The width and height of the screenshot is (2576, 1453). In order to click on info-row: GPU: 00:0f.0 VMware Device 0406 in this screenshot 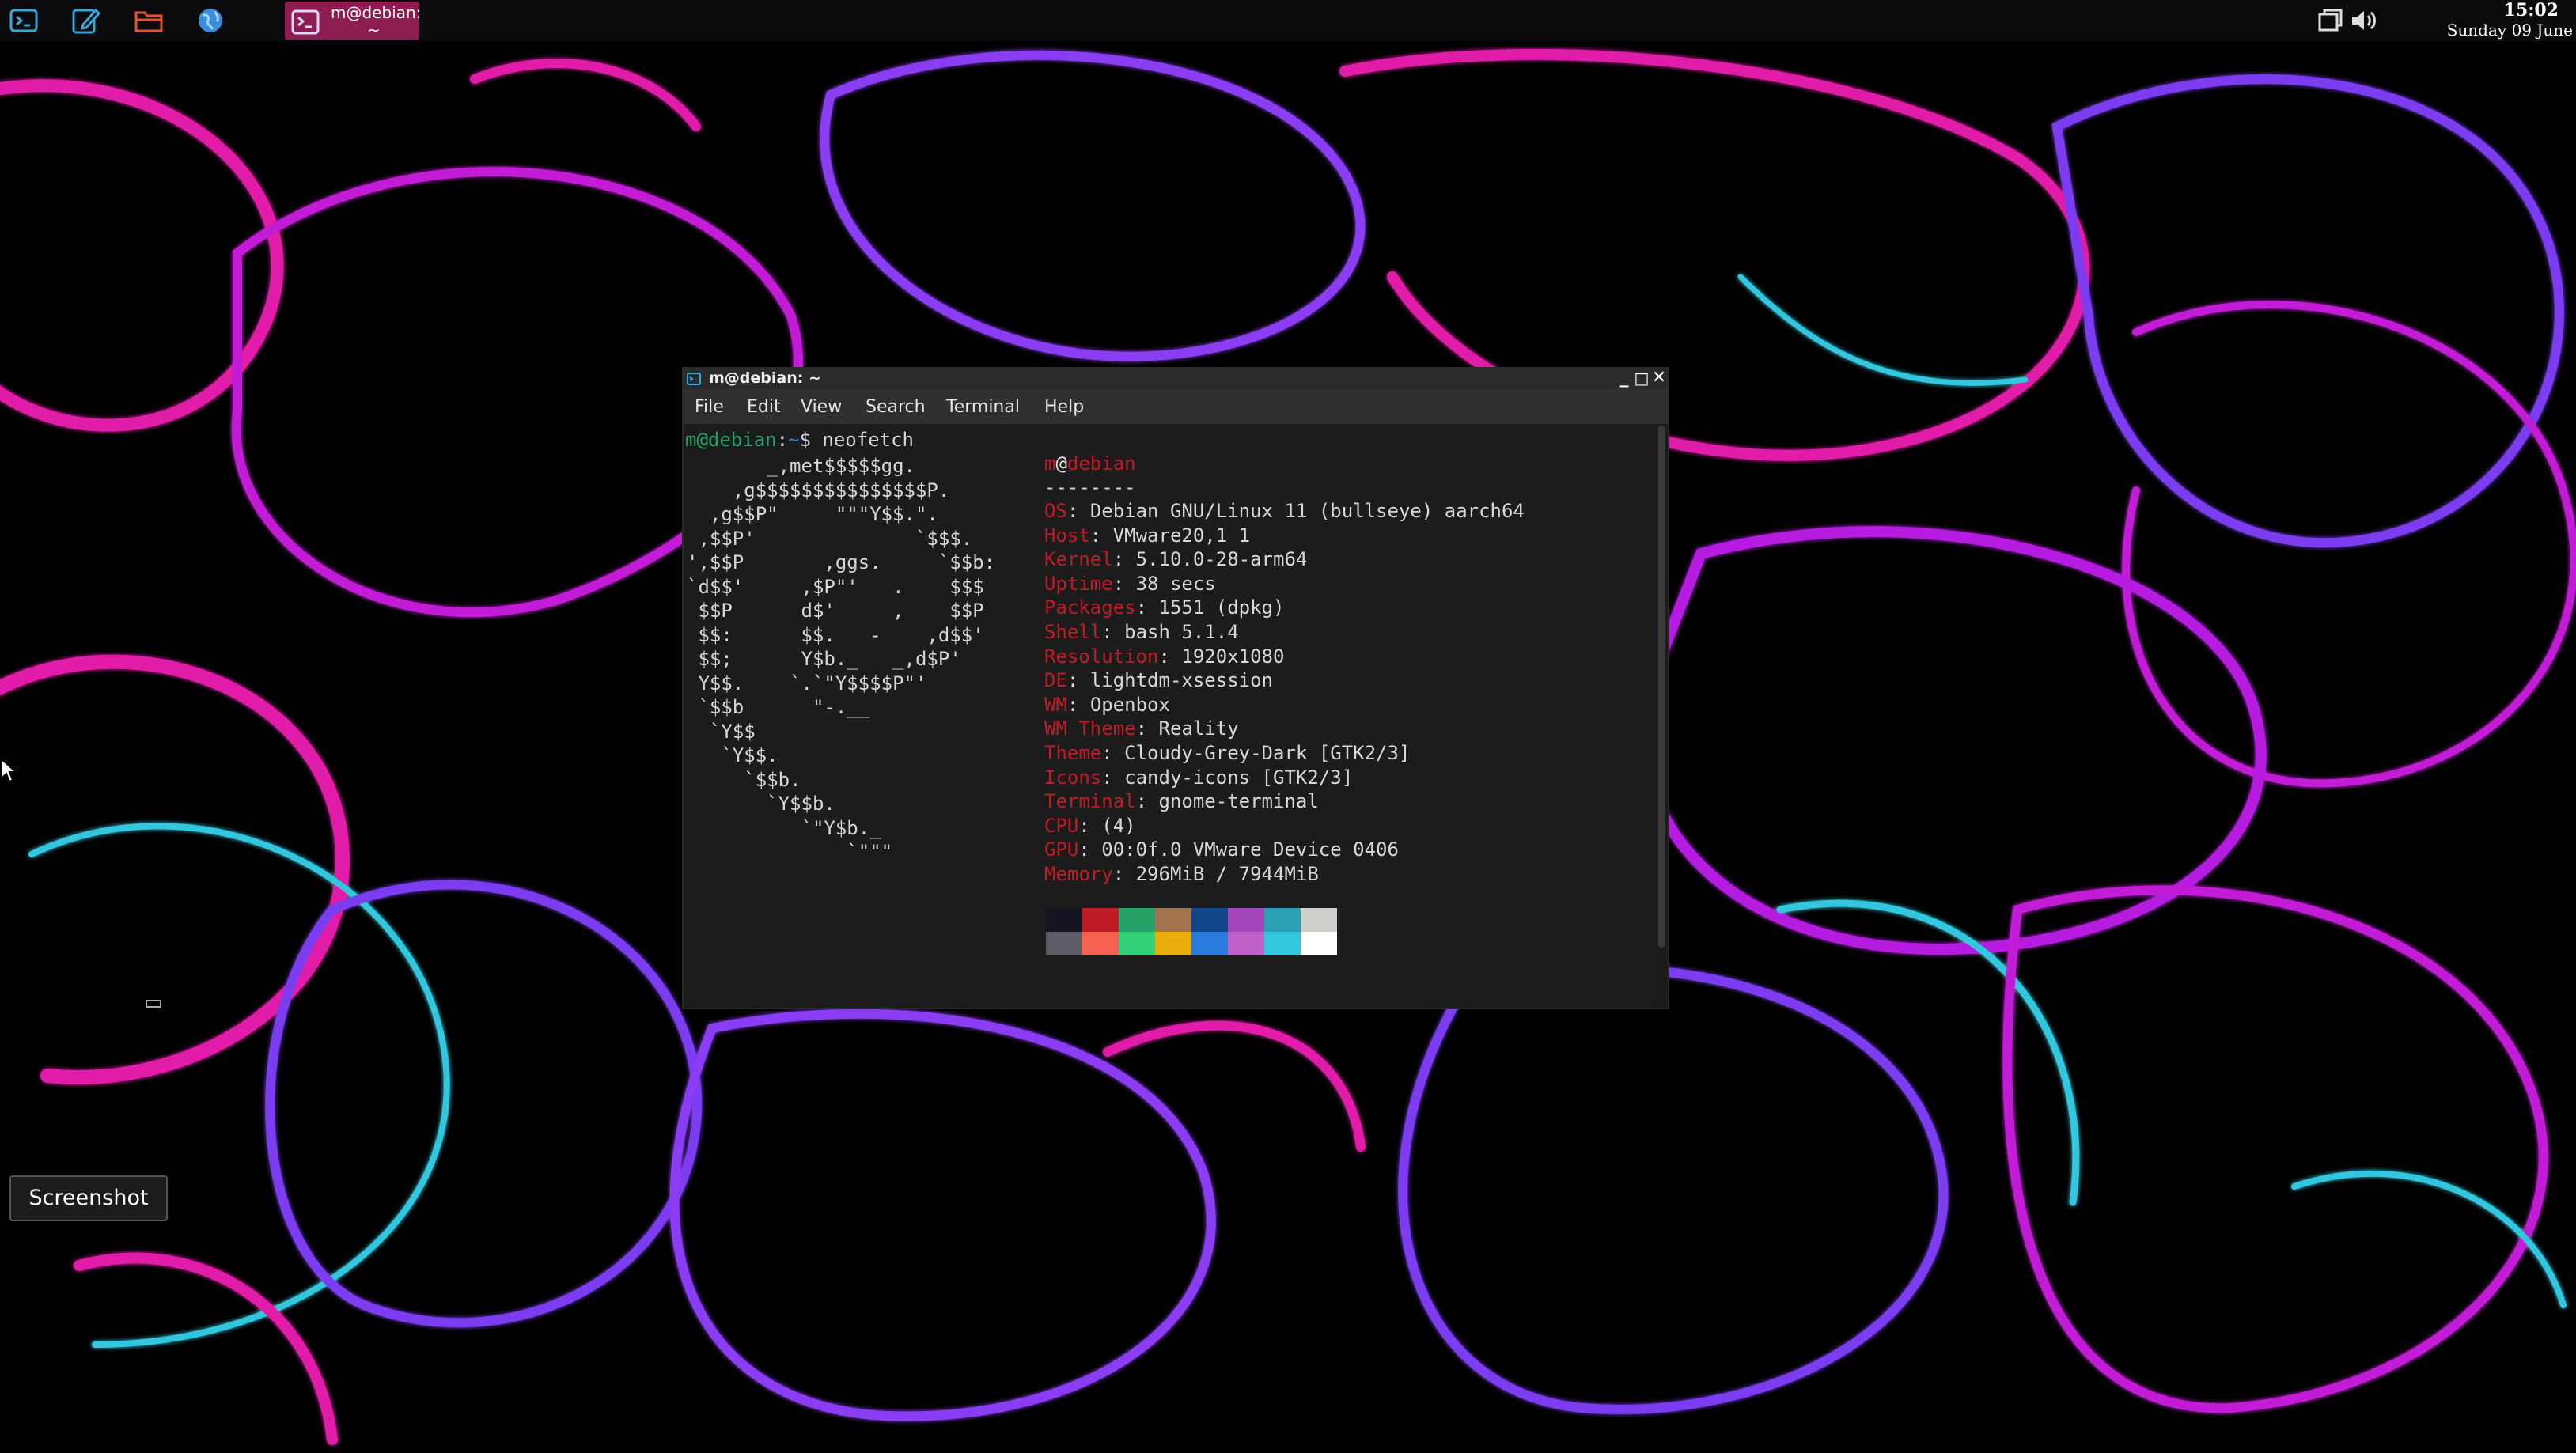, I will do `click(1221, 849)`.